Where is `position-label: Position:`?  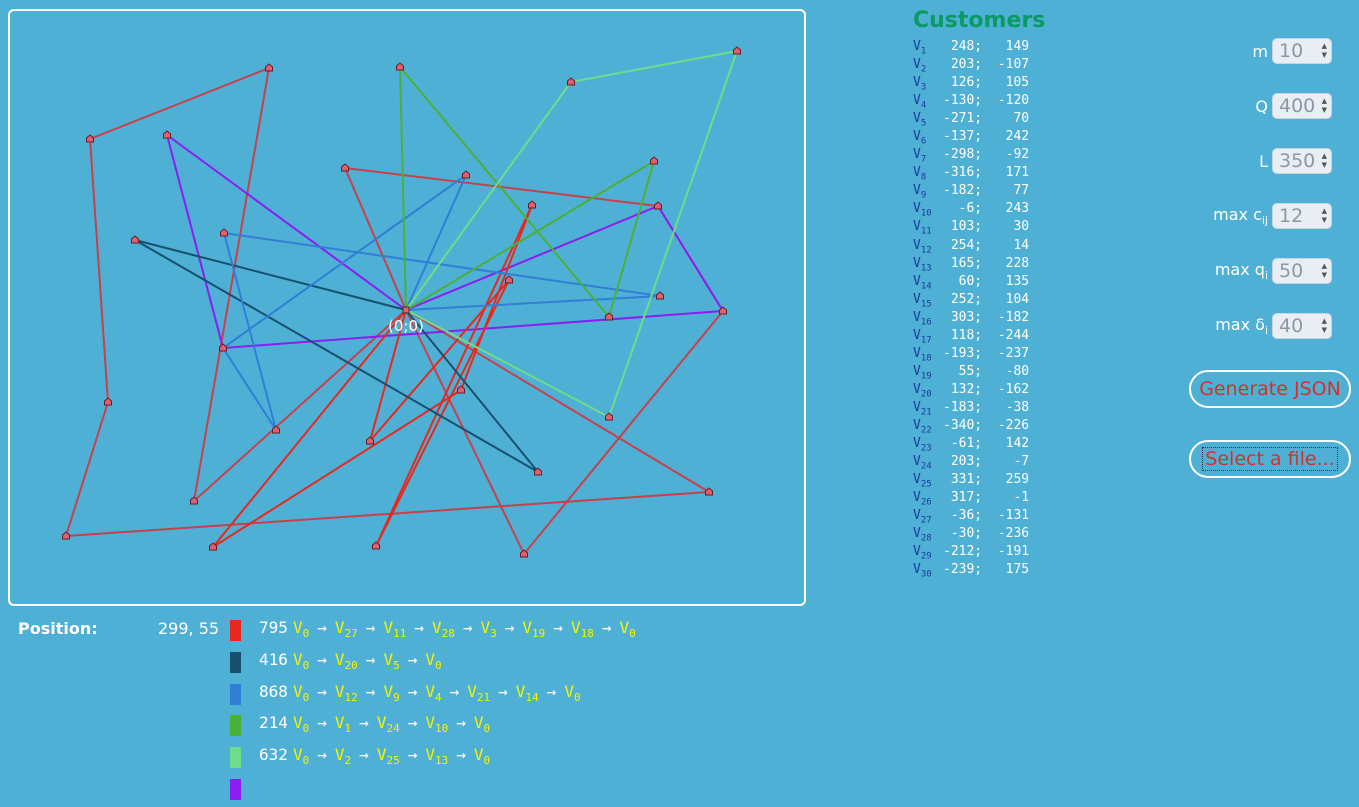
position-label: Position: is located at coordinates (58, 628).